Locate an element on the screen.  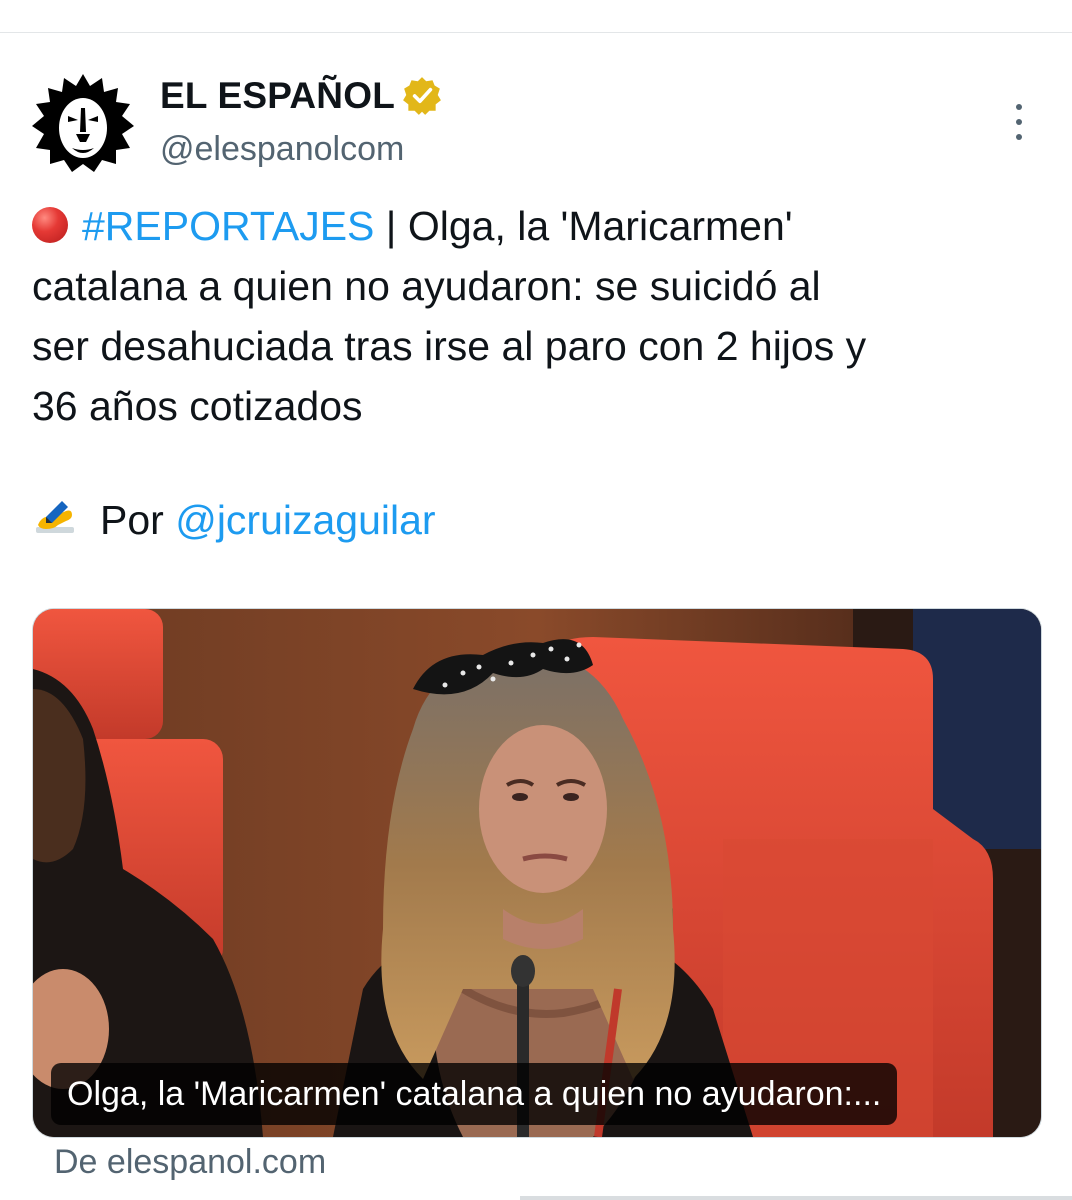
lion-head-icon is located at coordinates (83, 123).